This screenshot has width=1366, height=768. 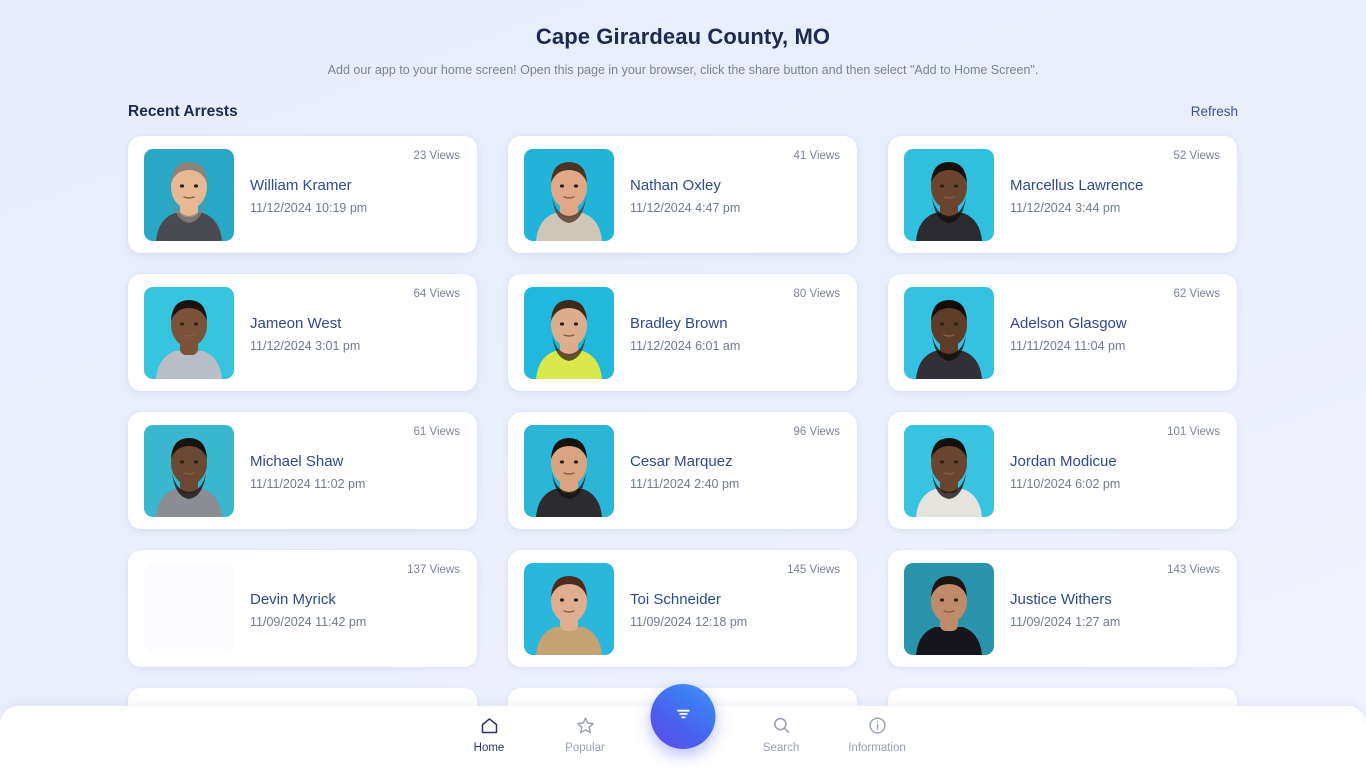 I want to click on views-count: 96 Views, so click(x=816, y=432).